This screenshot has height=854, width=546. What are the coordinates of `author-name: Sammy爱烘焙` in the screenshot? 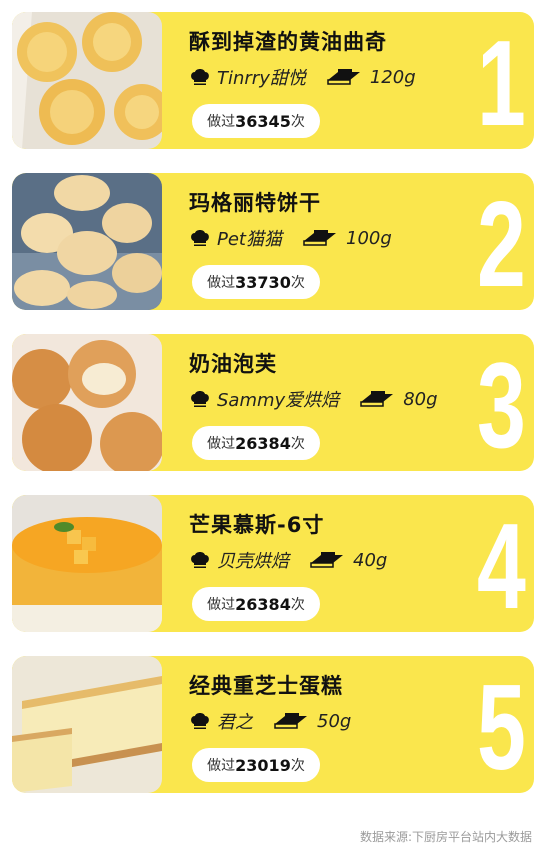 It's located at (278, 399).